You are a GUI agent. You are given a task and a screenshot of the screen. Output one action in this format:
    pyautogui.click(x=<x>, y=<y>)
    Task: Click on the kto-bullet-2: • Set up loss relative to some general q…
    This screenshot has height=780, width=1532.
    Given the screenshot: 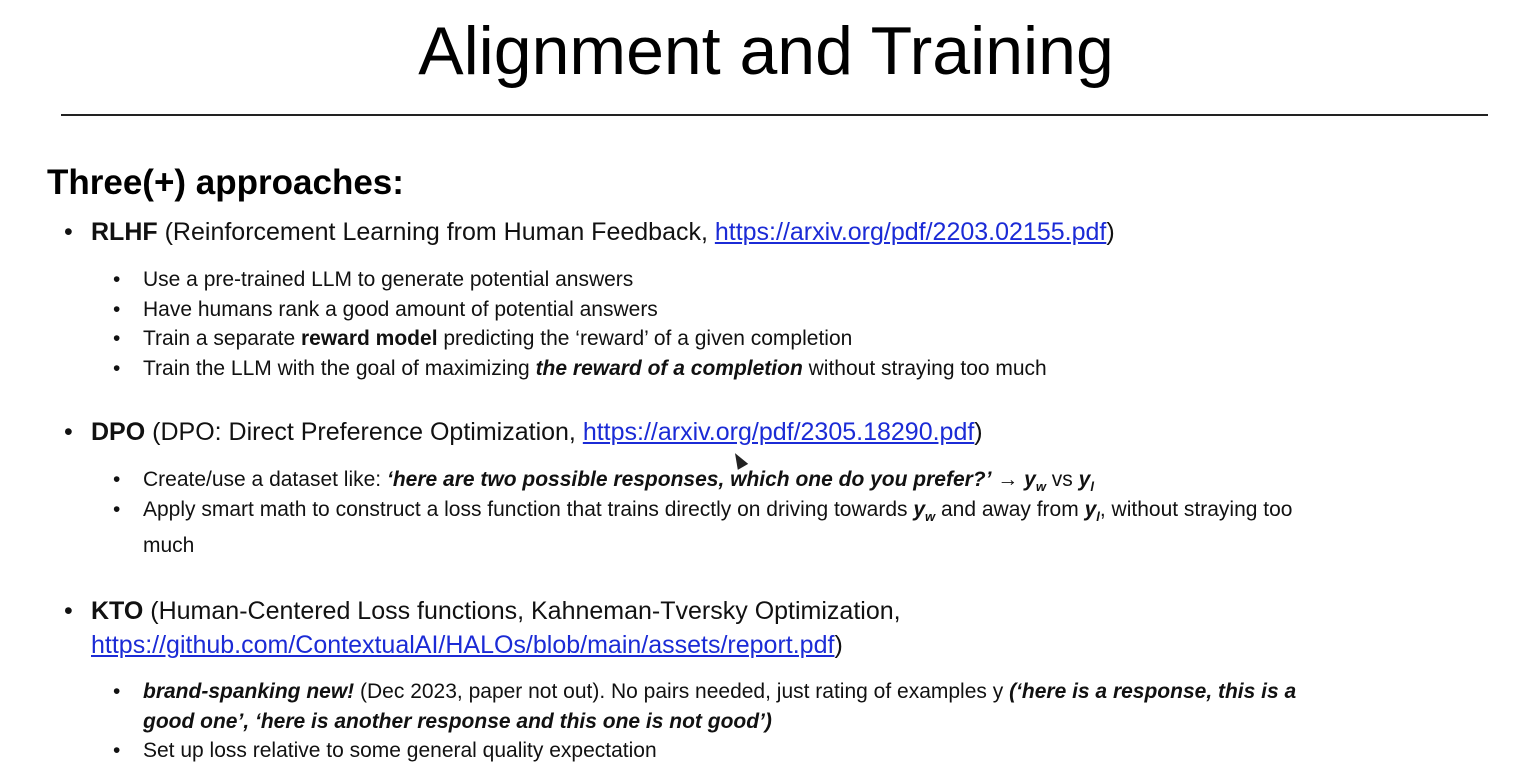 What is the action you would take?
    pyautogui.click(x=385, y=751)
    